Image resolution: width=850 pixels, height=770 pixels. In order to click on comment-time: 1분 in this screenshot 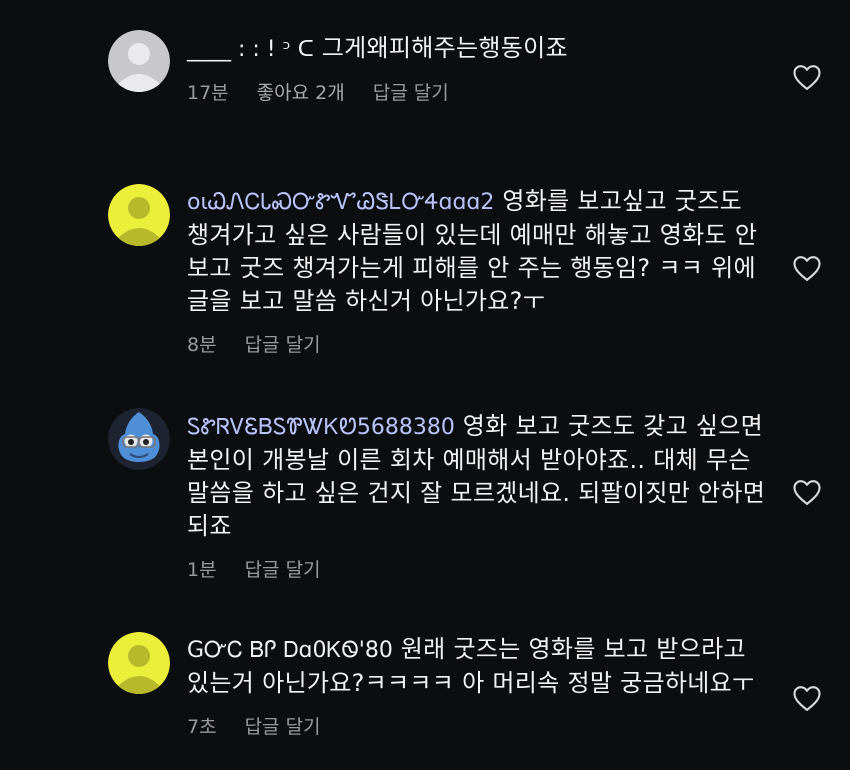, I will do `click(202, 570)`.